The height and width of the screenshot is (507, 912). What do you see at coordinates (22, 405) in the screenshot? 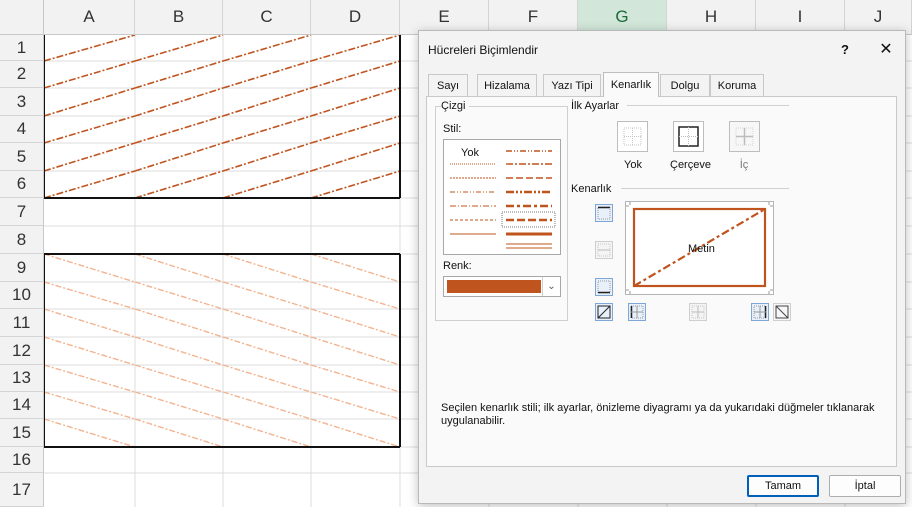
I see `row-header: 14` at bounding box center [22, 405].